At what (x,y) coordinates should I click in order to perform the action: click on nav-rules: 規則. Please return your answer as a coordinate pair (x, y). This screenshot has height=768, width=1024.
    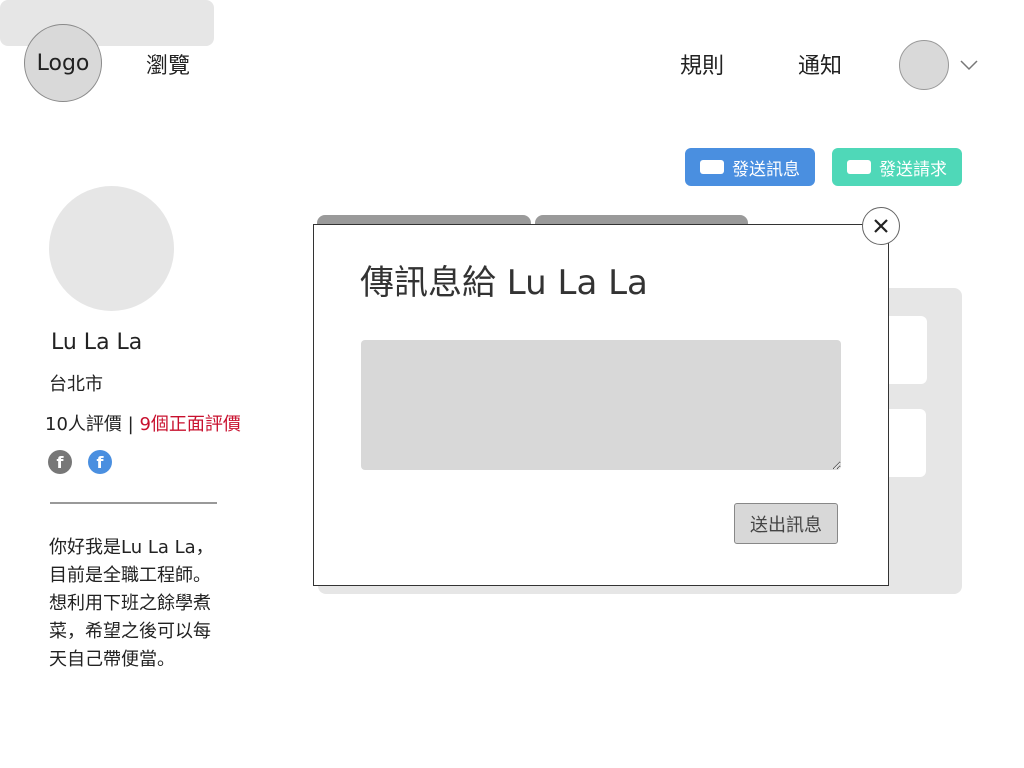
    Looking at the image, I should click on (702, 64).